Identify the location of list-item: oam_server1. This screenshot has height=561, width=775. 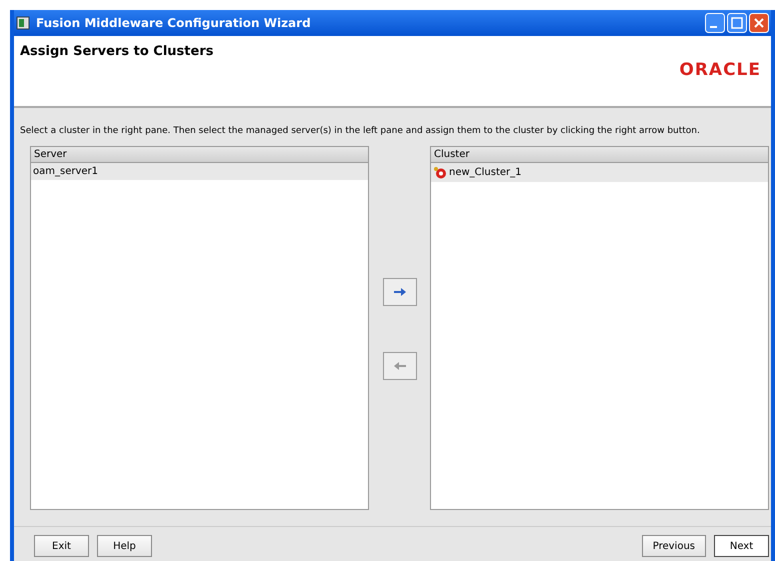
(199, 171).